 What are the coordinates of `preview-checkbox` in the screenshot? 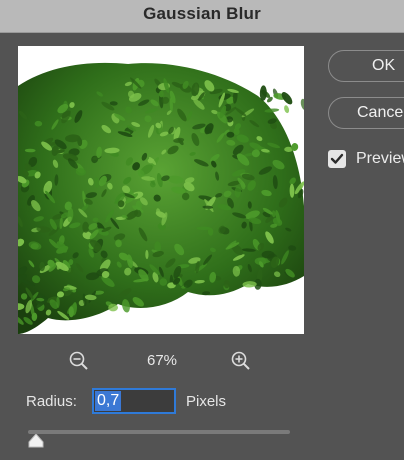 It's located at (337, 159).